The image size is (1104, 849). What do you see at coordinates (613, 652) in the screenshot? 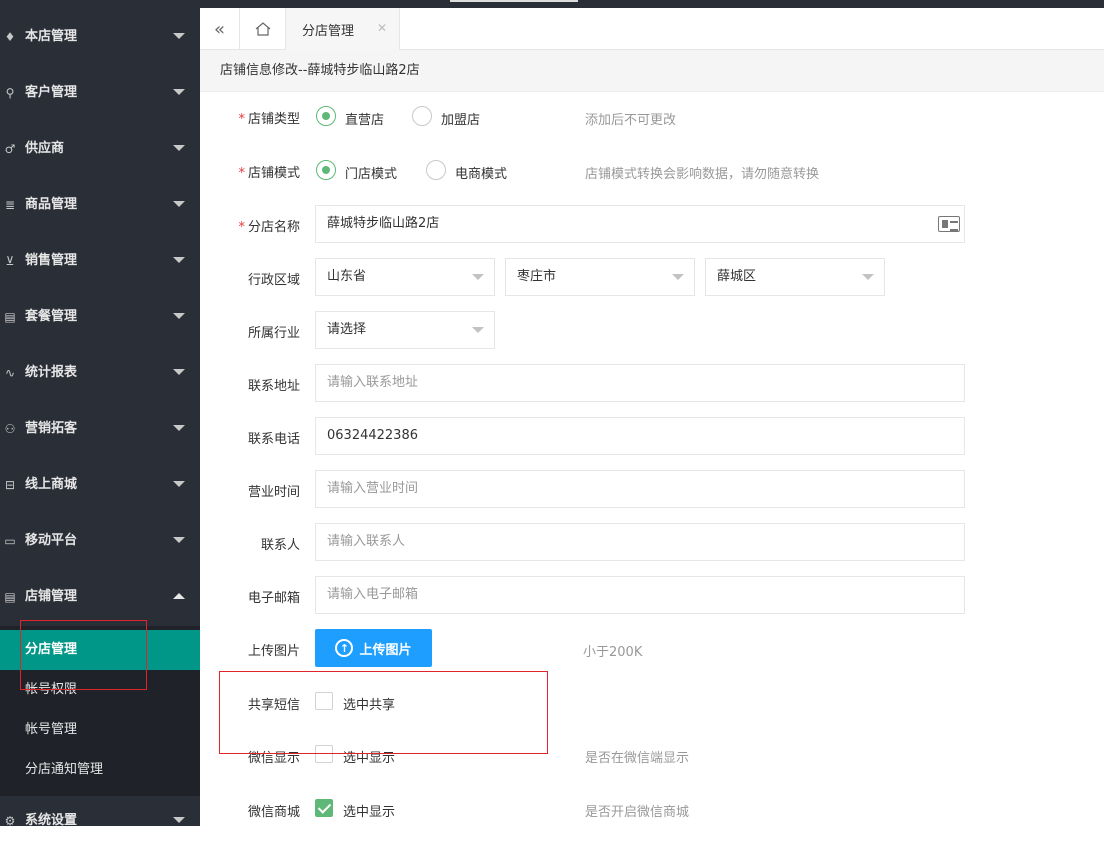
I see `upload-hint: 小于200K` at bounding box center [613, 652].